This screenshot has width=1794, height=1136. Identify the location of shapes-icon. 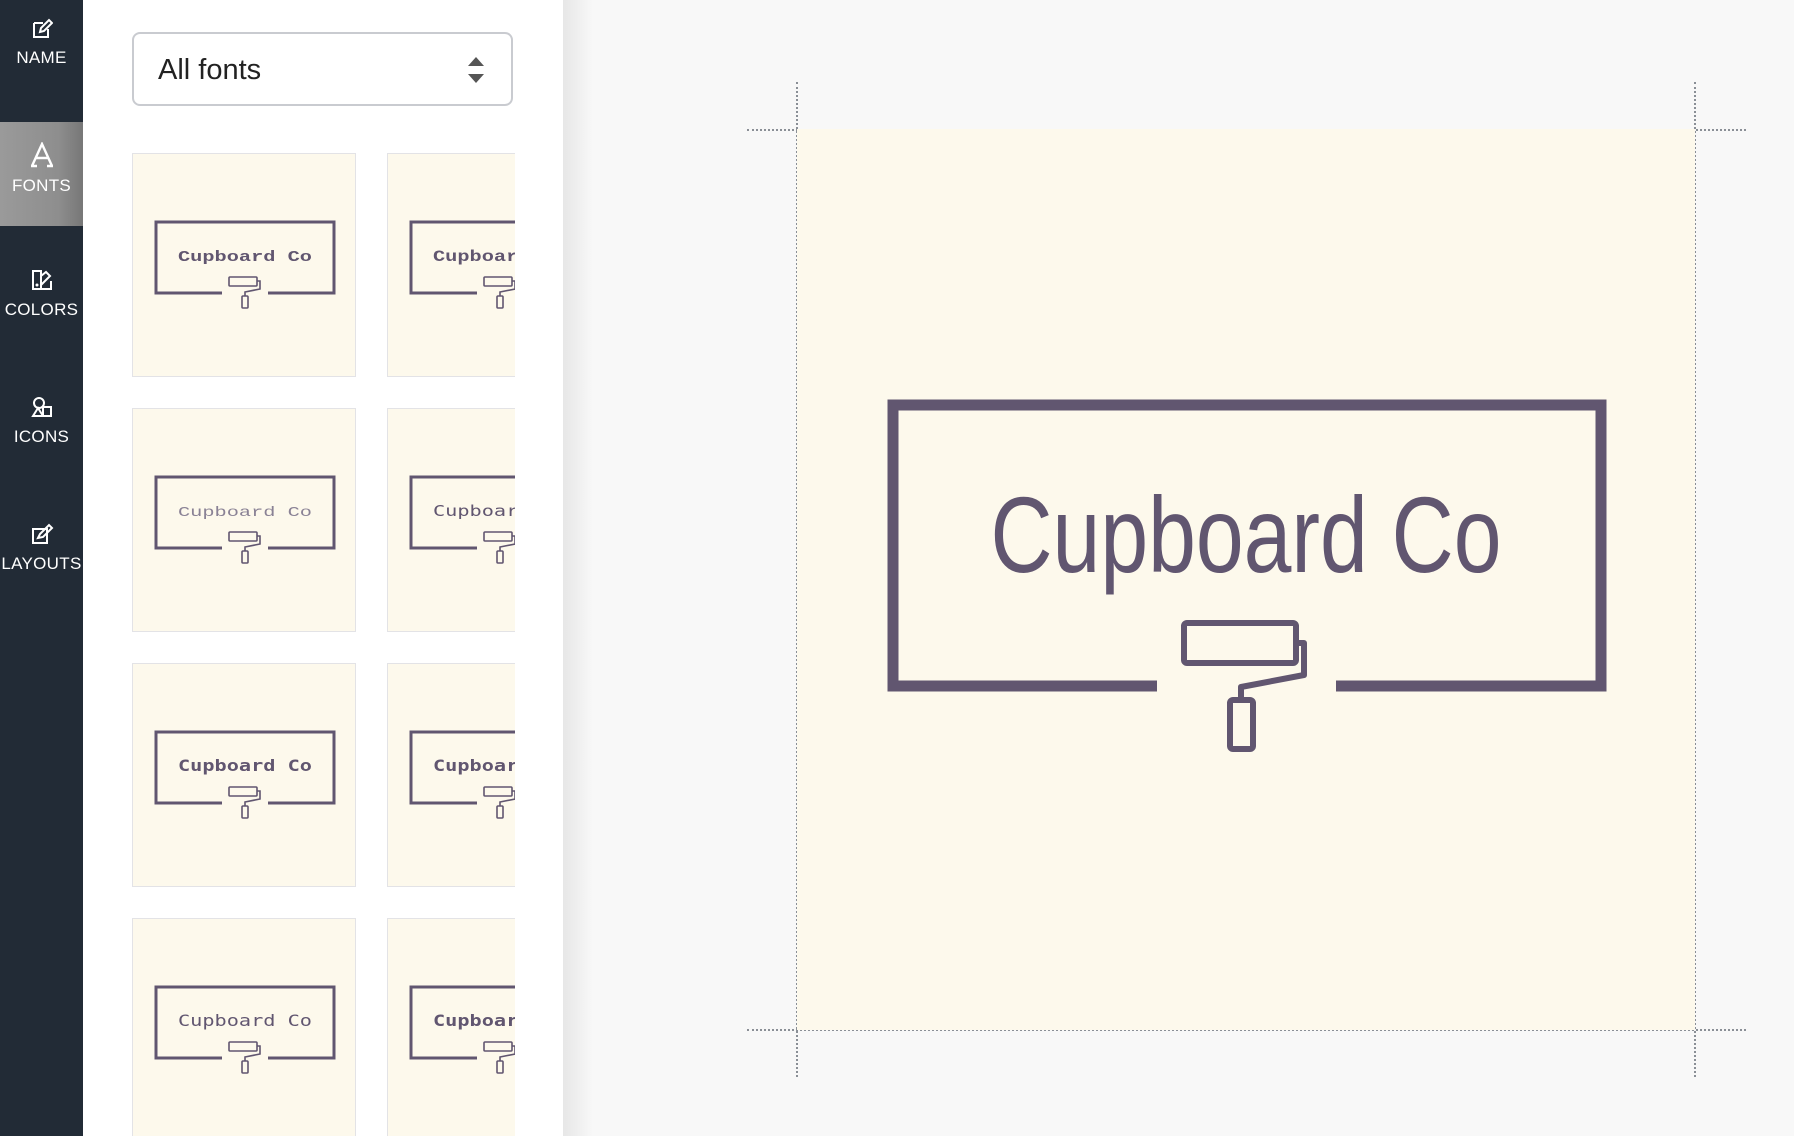
(41, 407).